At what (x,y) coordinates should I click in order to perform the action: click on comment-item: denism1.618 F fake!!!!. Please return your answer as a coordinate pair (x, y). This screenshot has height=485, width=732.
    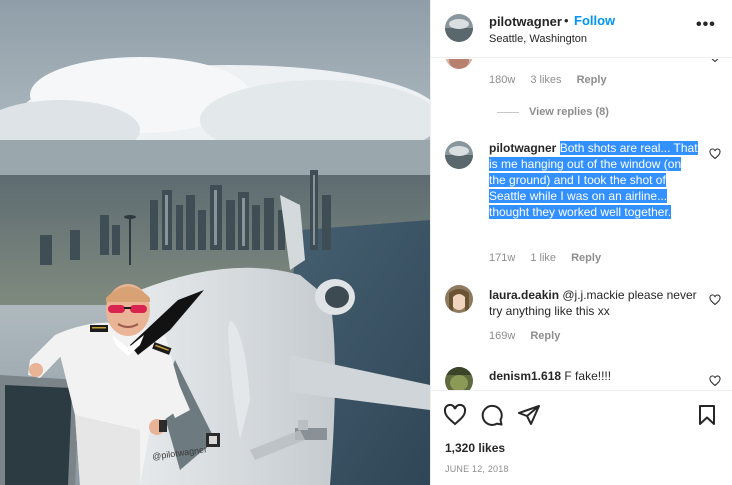
    Looking at the image, I should click on (581, 377).